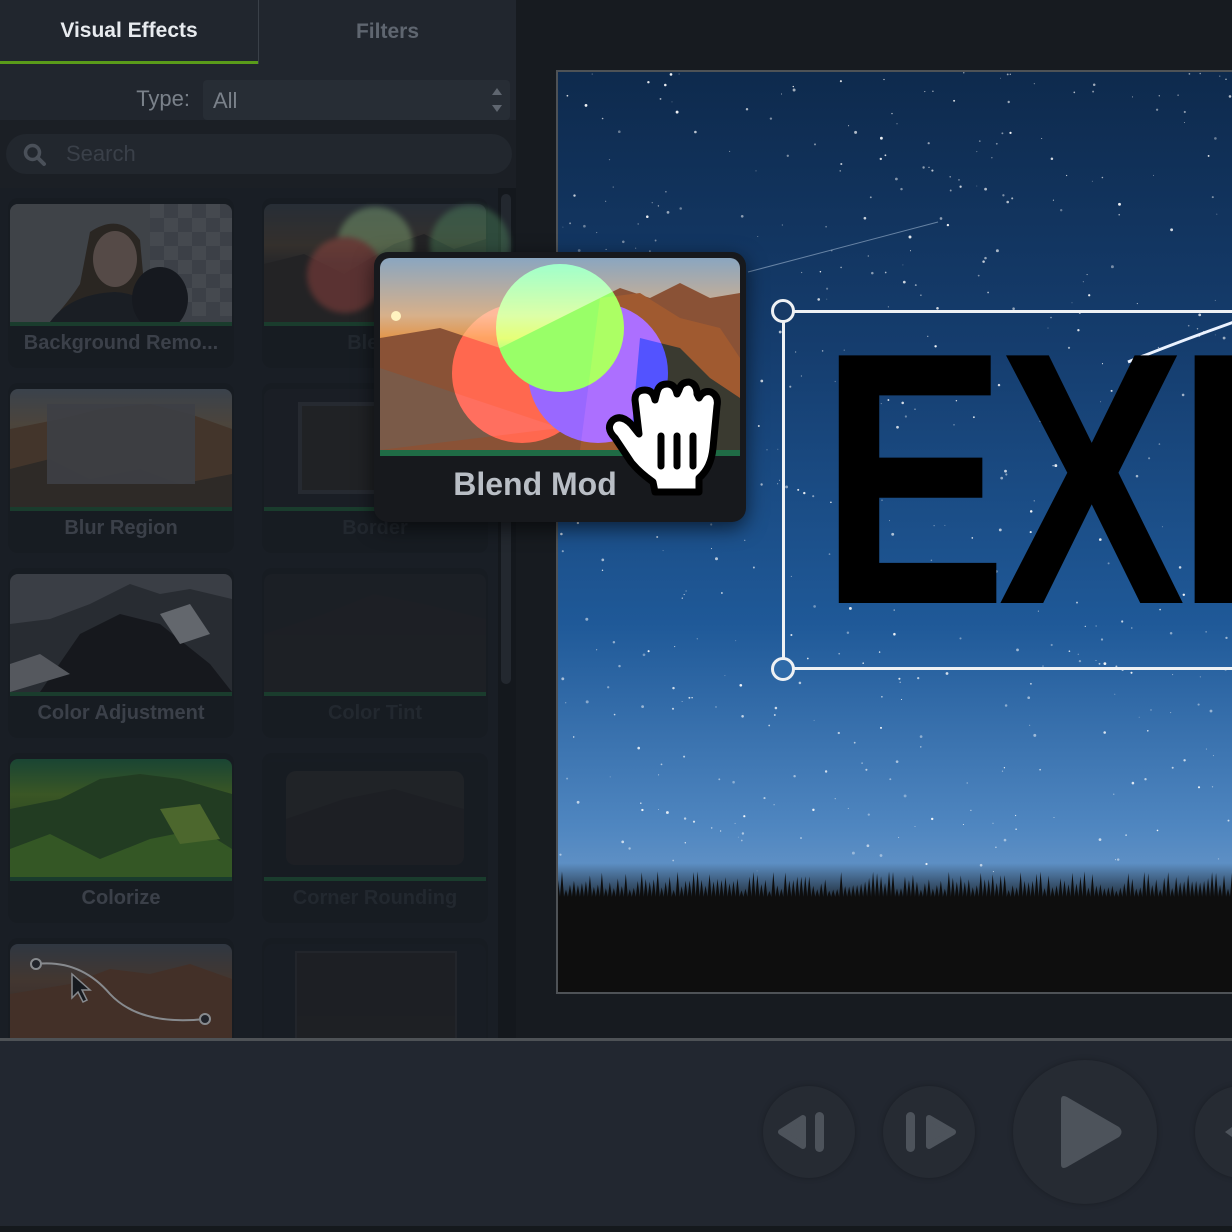 The image size is (1232, 1232). I want to click on effect-card-corner-rounding: Corner Rounding, so click(375, 838).